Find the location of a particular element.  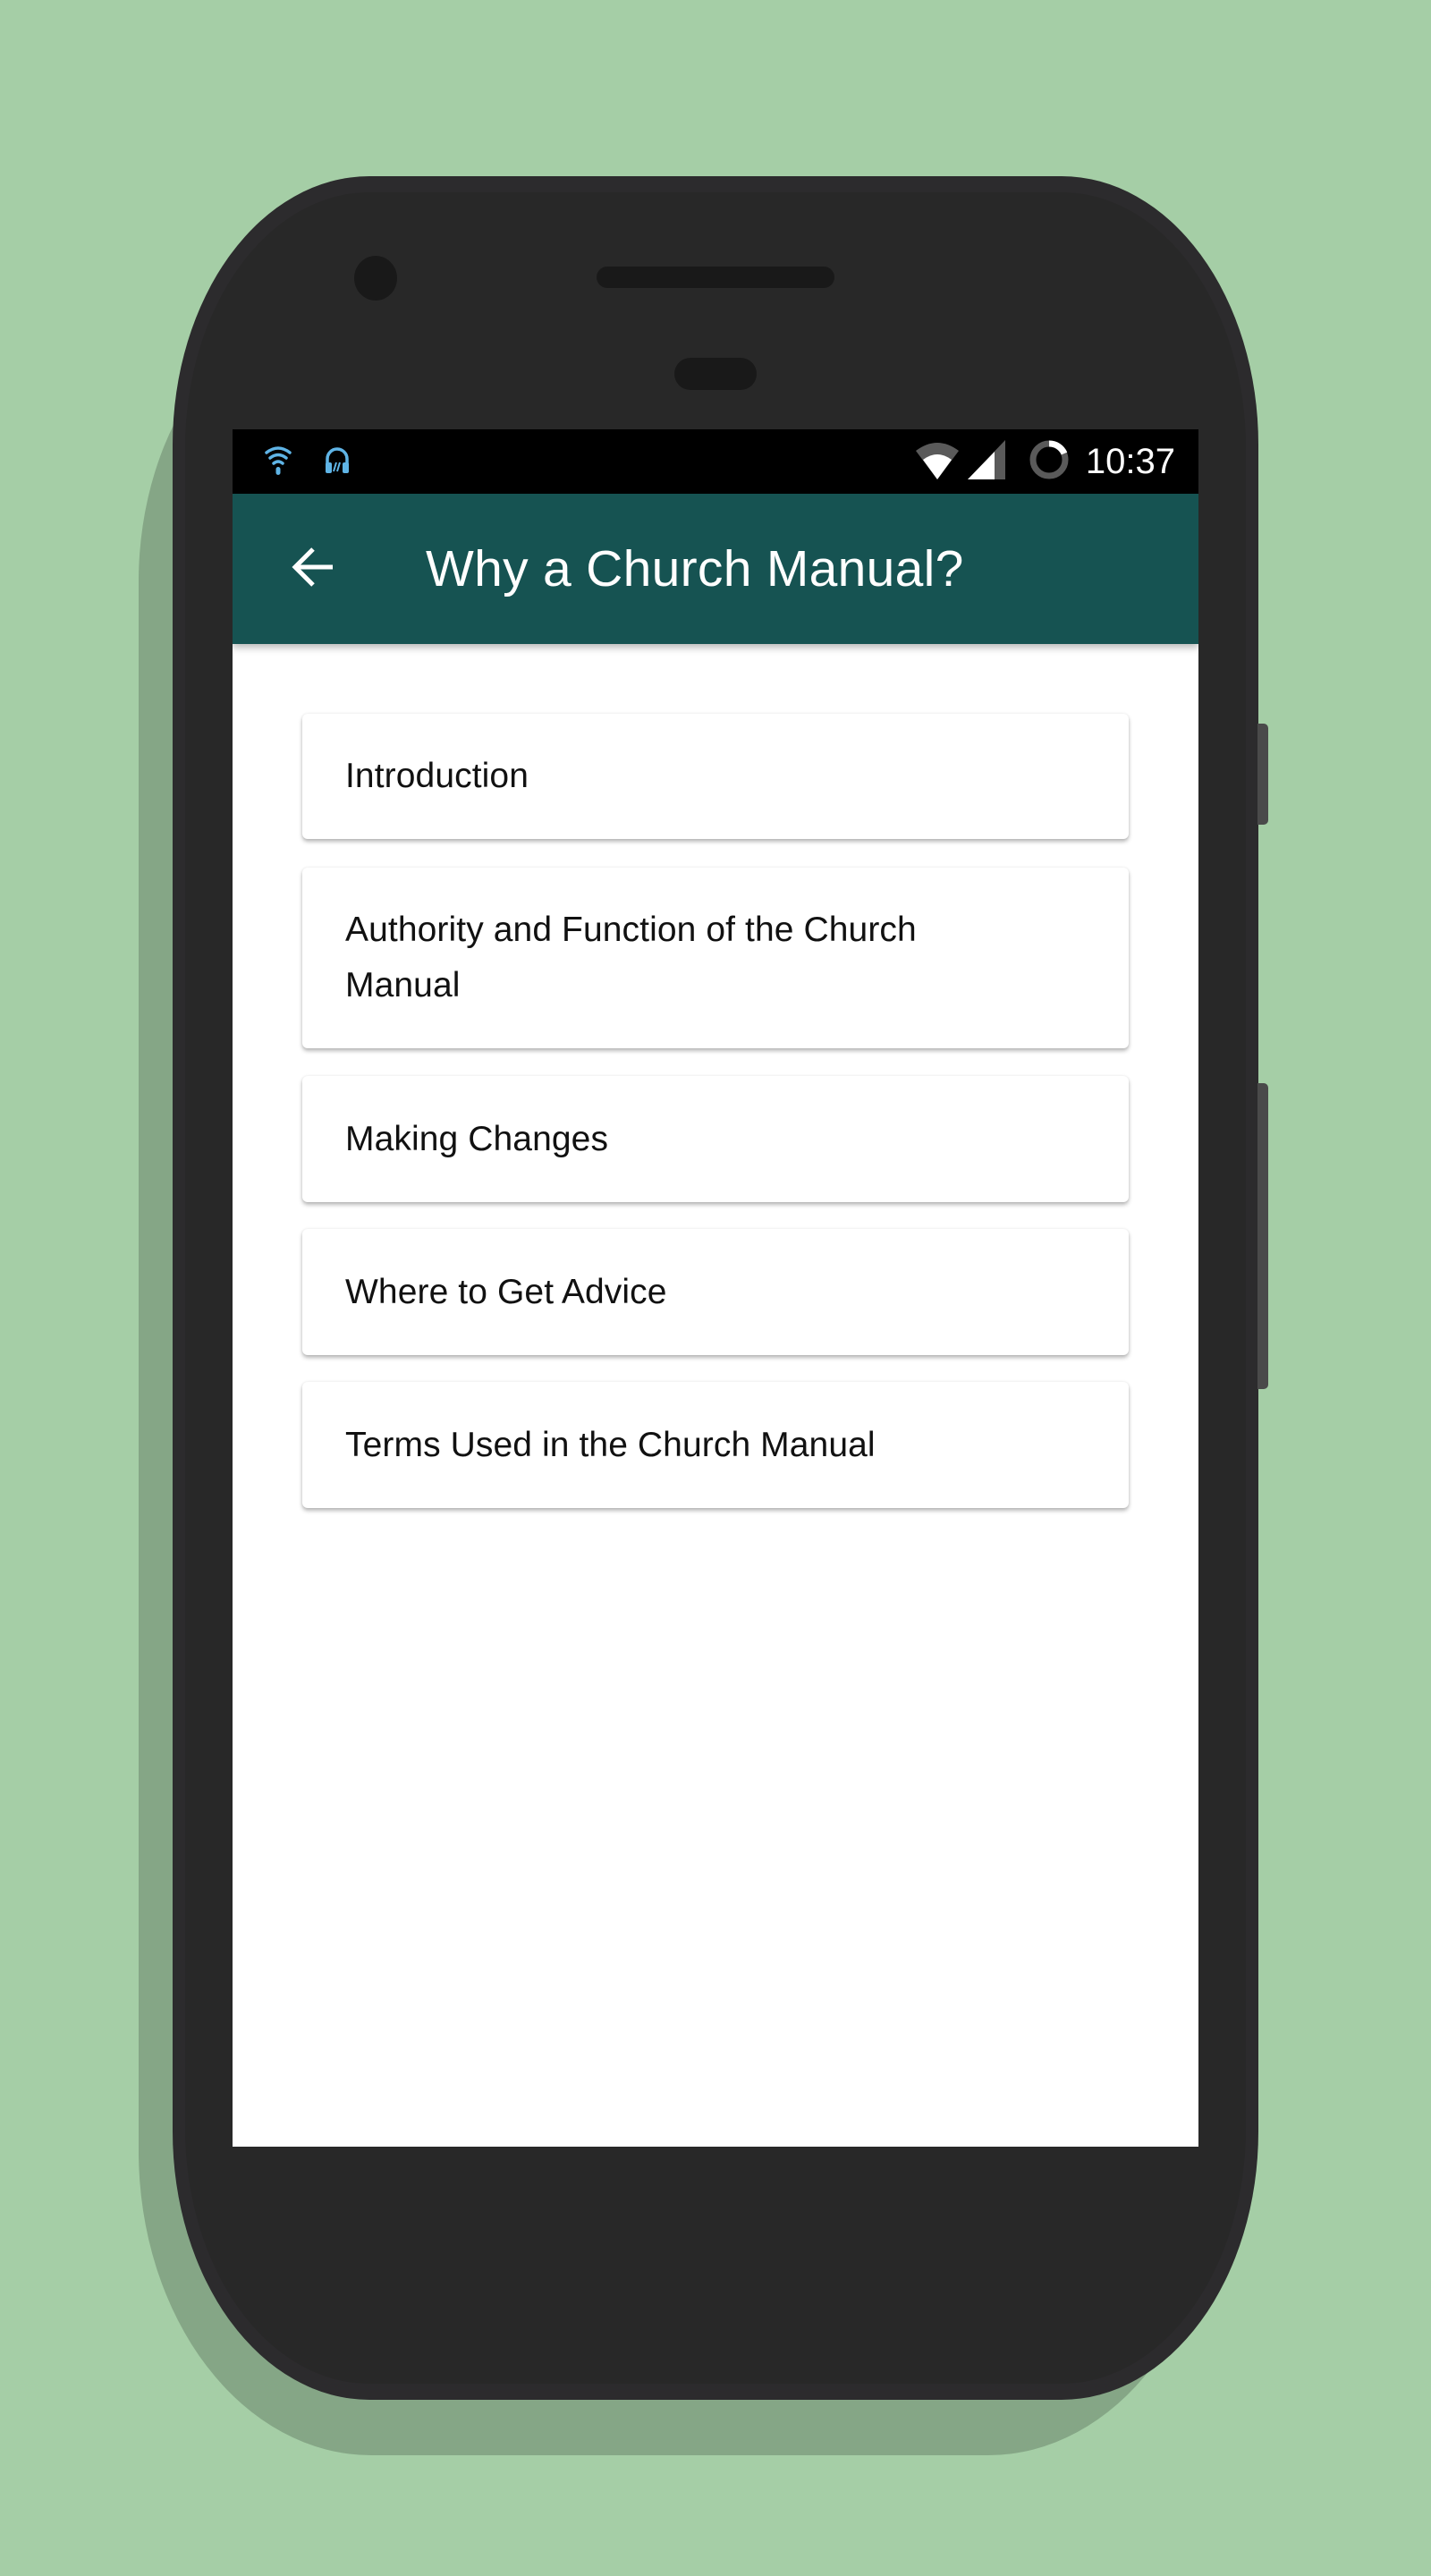

app-bar: Why a Church Manual? is located at coordinates (716, 569).